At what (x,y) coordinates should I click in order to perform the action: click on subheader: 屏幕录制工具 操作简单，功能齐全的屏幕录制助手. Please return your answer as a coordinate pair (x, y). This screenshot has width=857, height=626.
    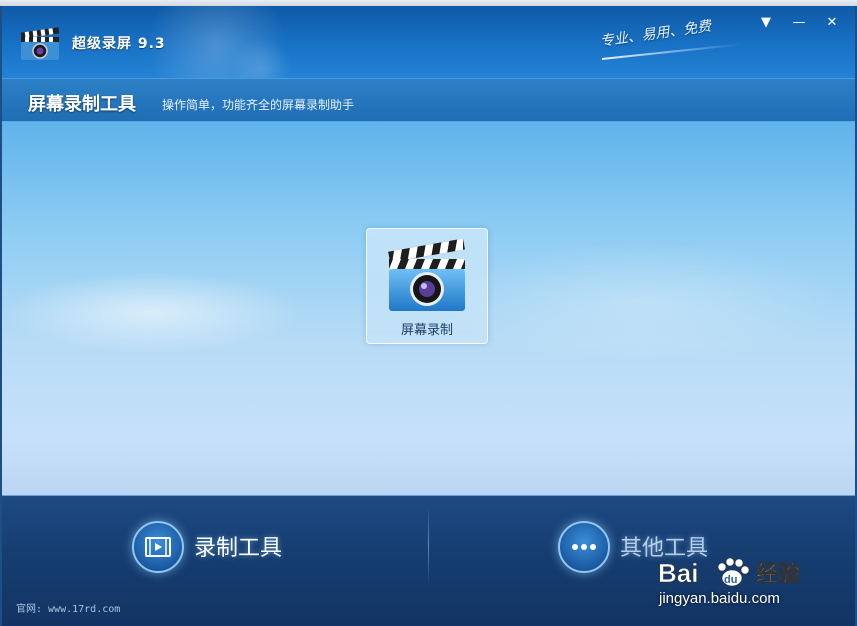
    Looking at the image, I should click on (428, 100).